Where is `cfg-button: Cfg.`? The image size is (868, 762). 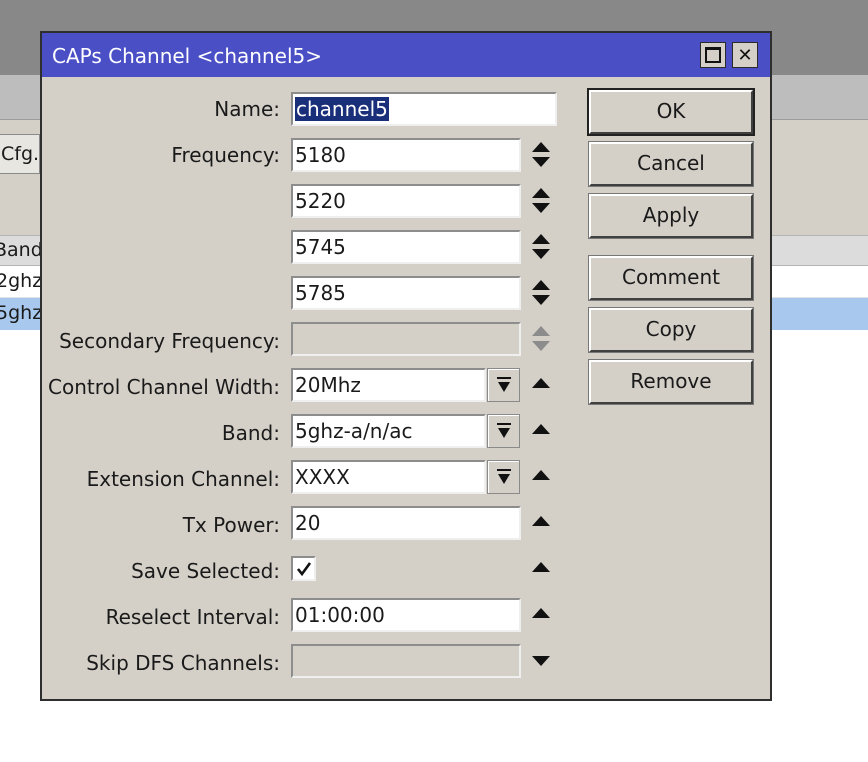
cfg-button: Cfg. is located at coordinates (20, 154).